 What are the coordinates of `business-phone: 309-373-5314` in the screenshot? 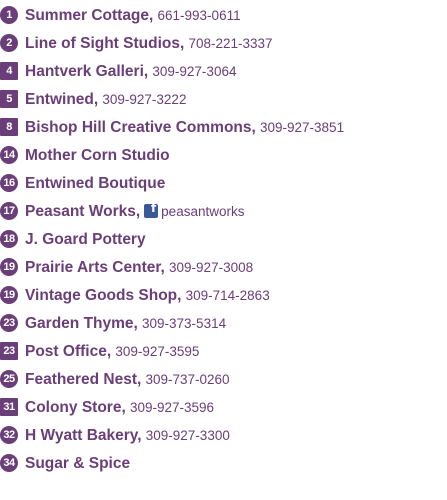 It's located at (184, 323).